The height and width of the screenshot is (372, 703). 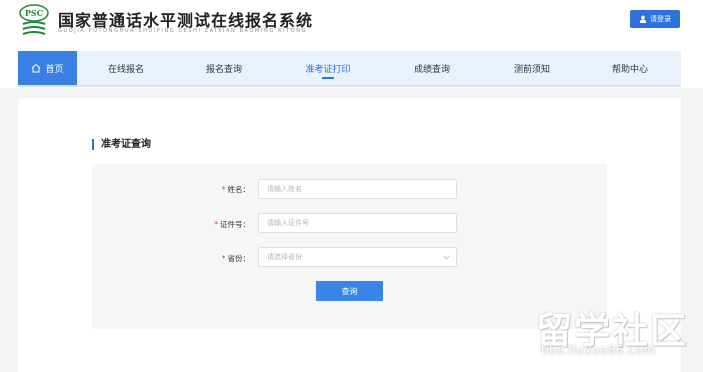 I want to click on province-label: * 省份：, so click(x=220, y=258).